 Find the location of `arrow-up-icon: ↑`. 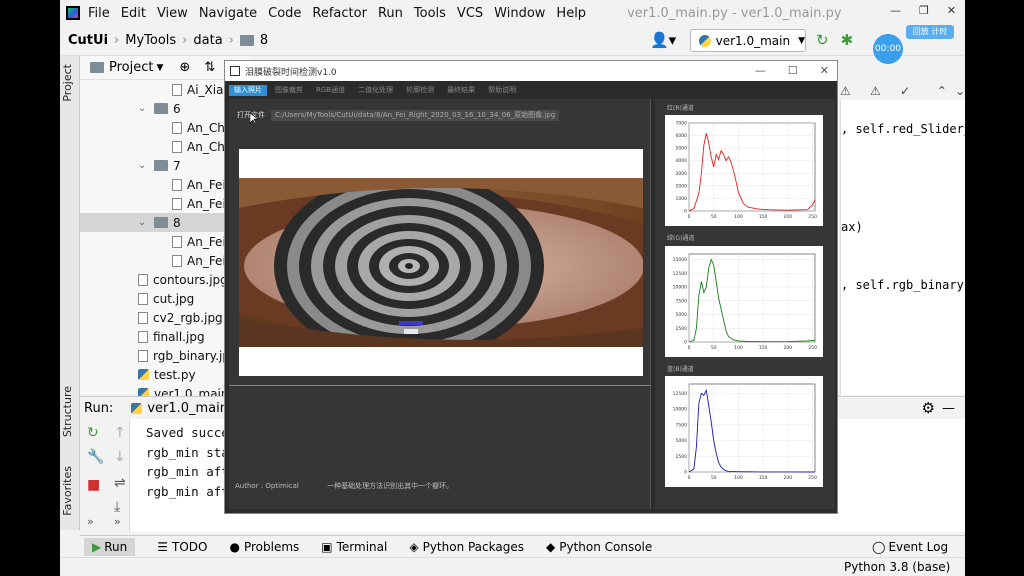

arrow-up-icon: ↑ is located at coordinates (120, 433).